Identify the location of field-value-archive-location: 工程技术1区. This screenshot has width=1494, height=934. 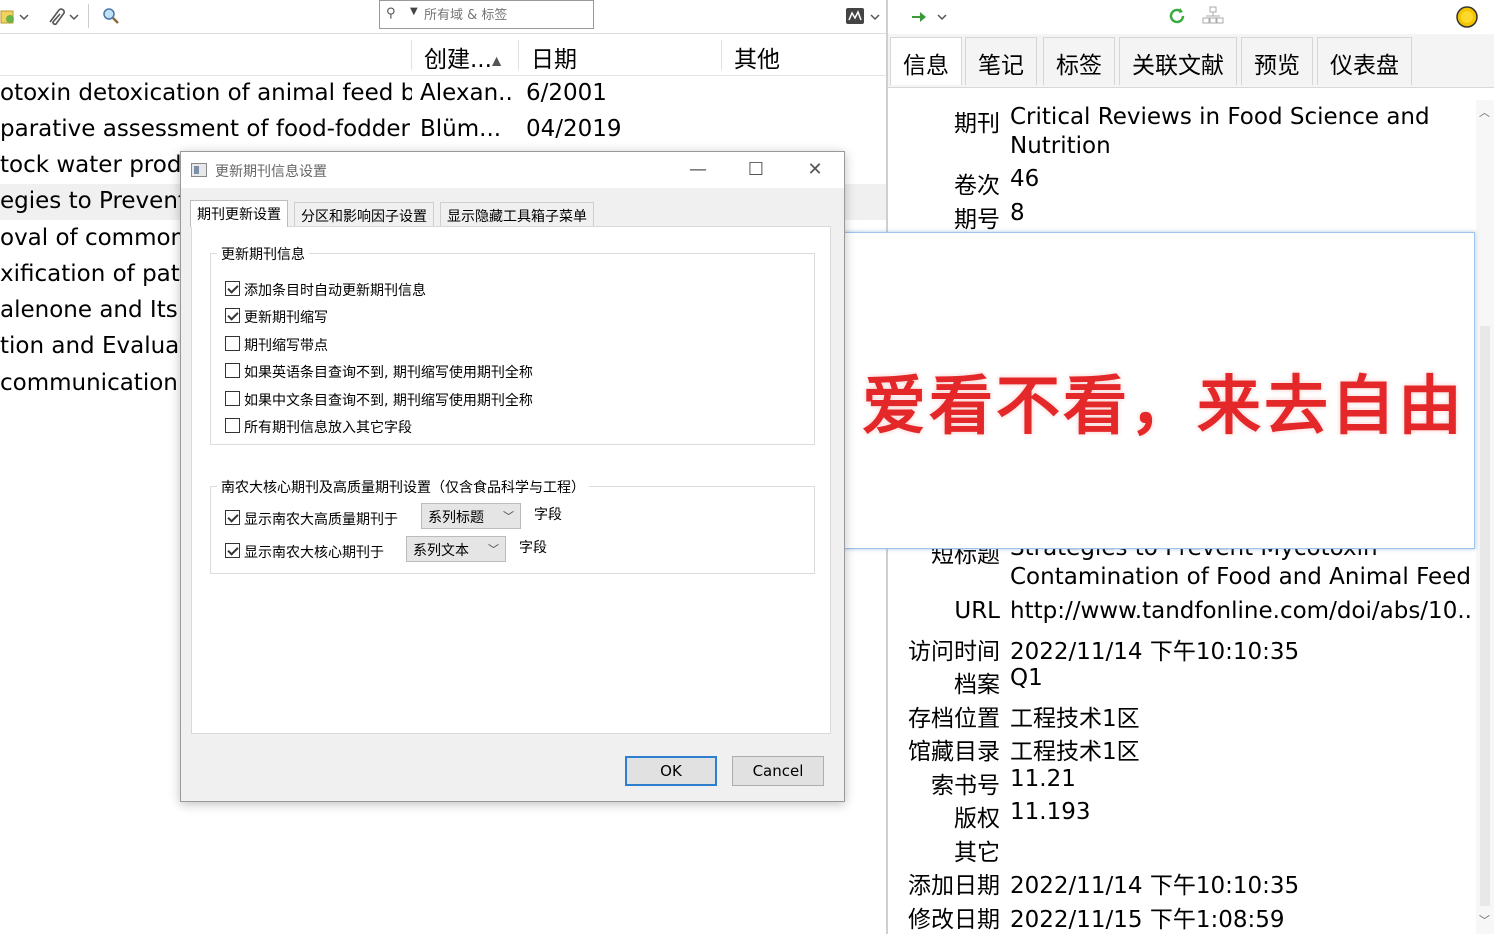
(1240, 716).